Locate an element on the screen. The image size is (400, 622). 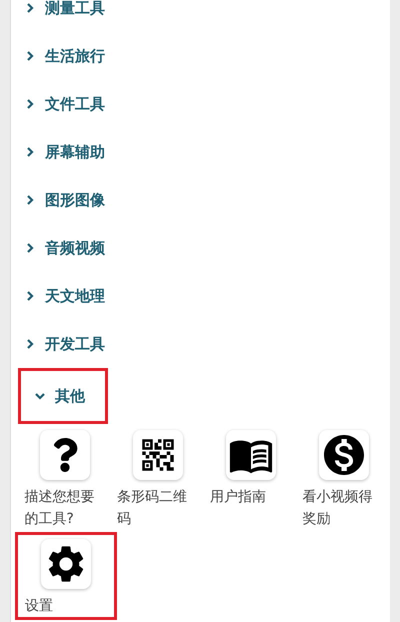
category-item: 音频视频 is located at coordinates (200, 248).